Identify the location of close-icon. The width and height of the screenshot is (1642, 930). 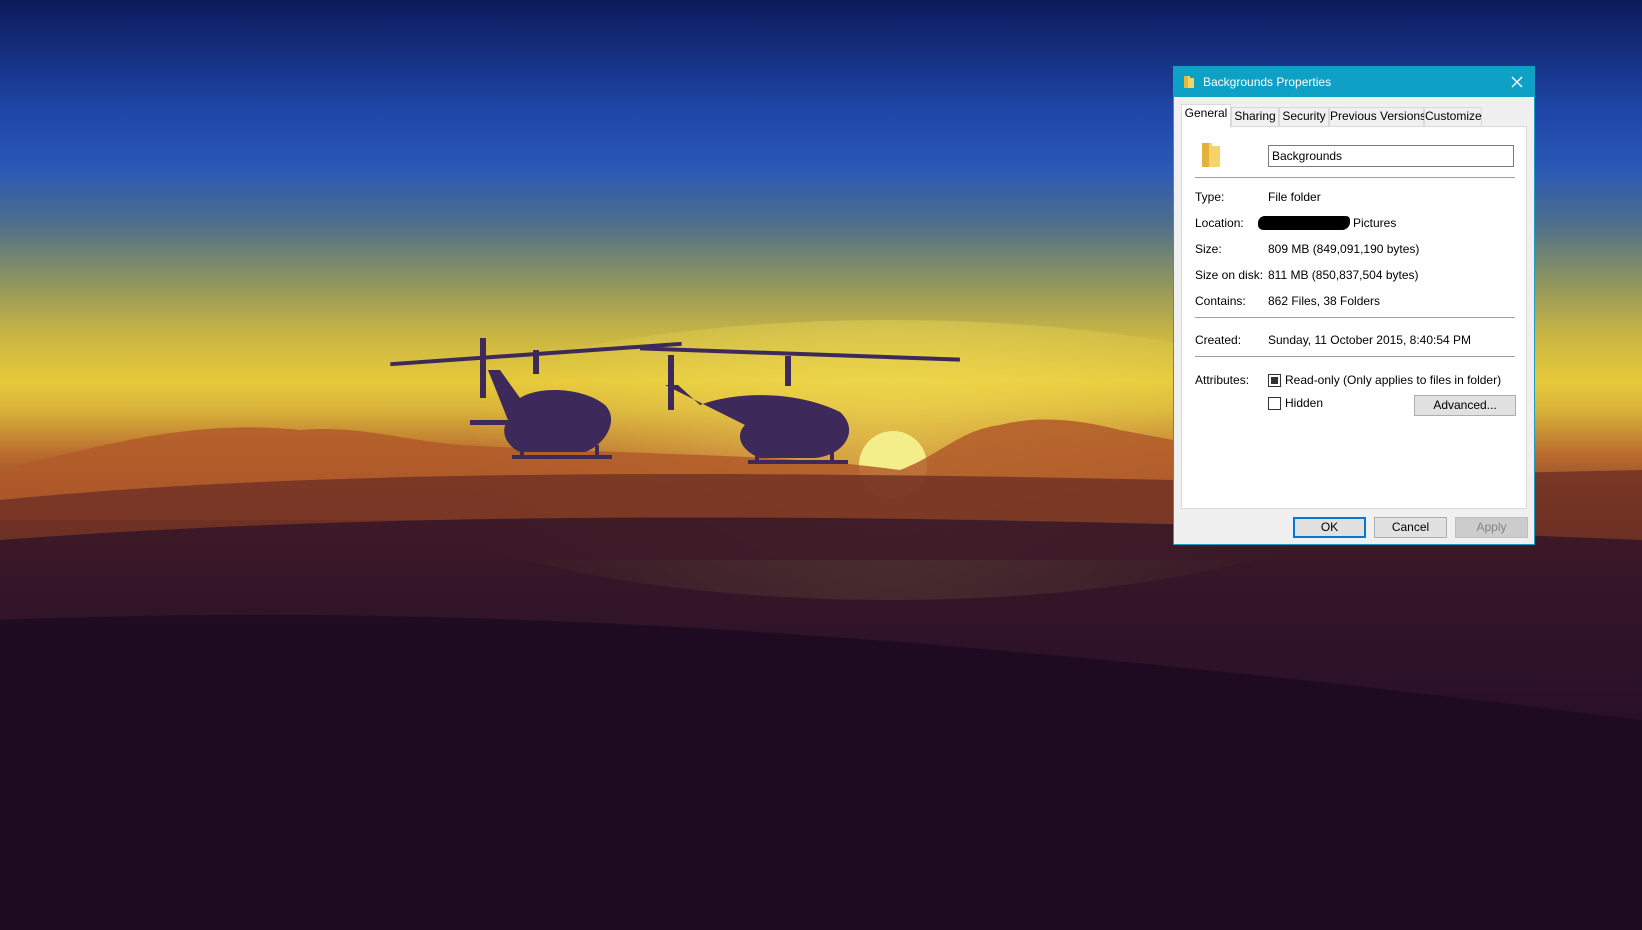
(1517, 82).